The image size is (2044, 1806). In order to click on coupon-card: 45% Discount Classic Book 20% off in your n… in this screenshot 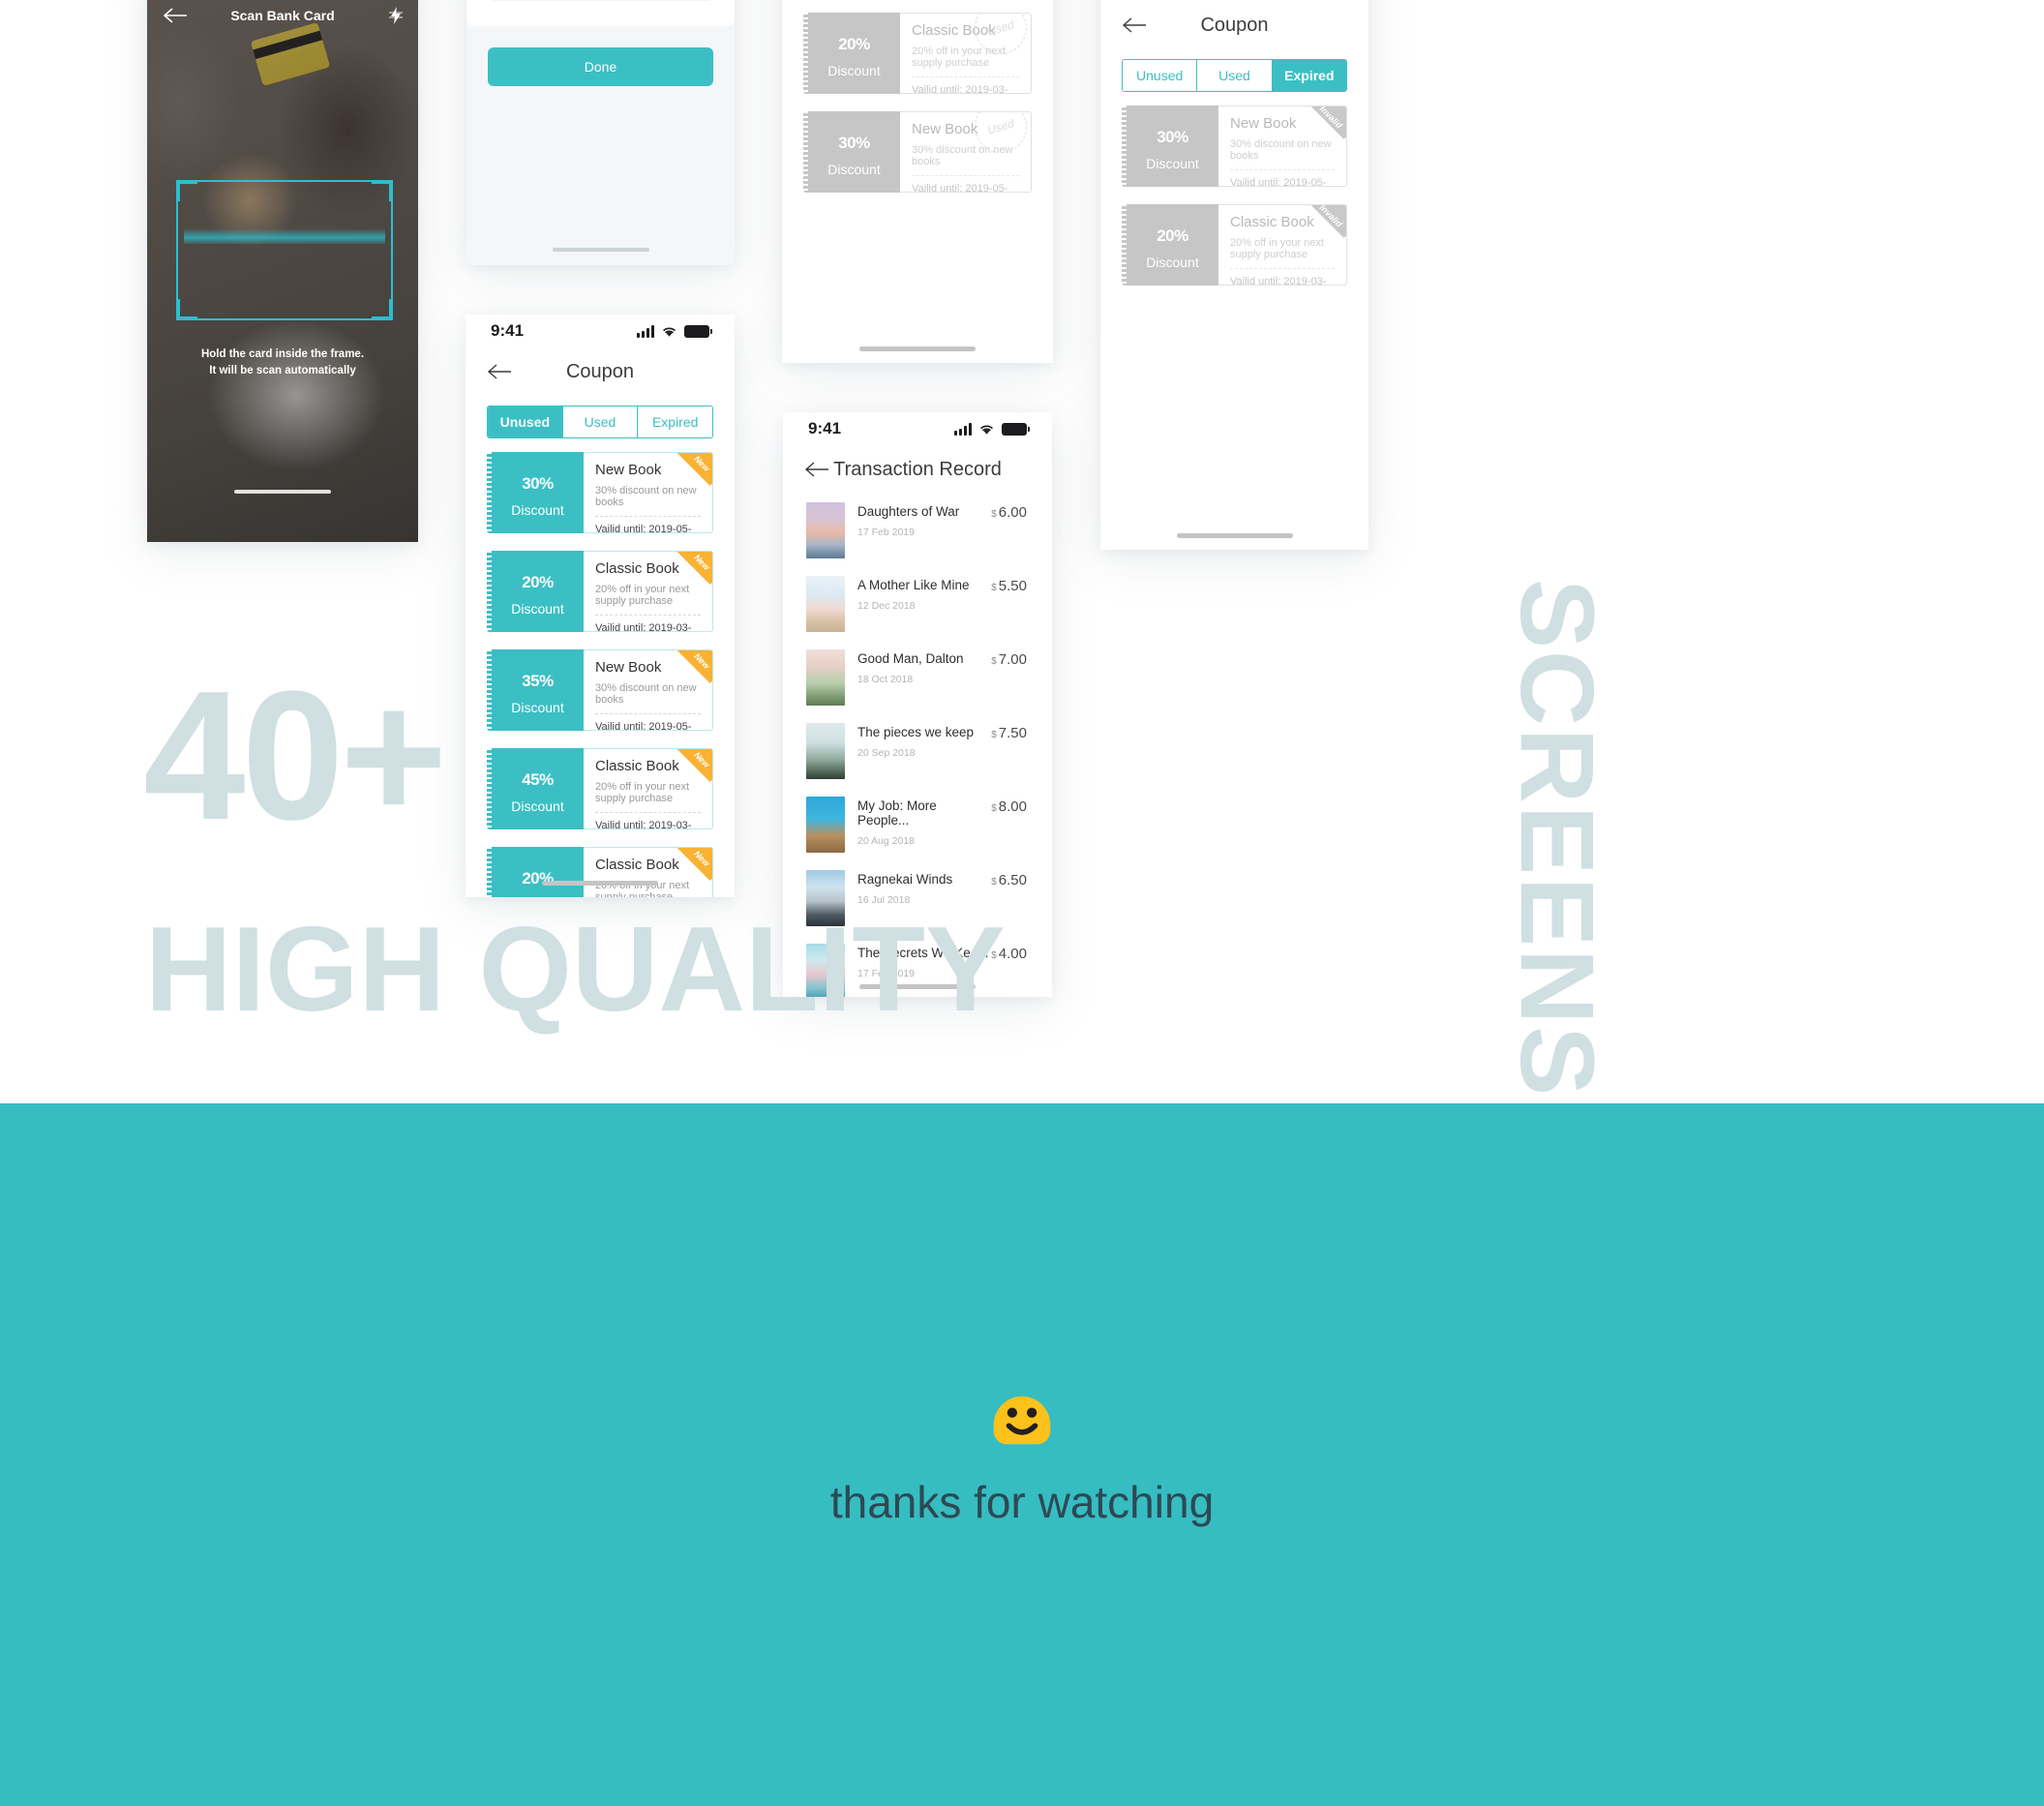, I will do `click(600, 788)`.